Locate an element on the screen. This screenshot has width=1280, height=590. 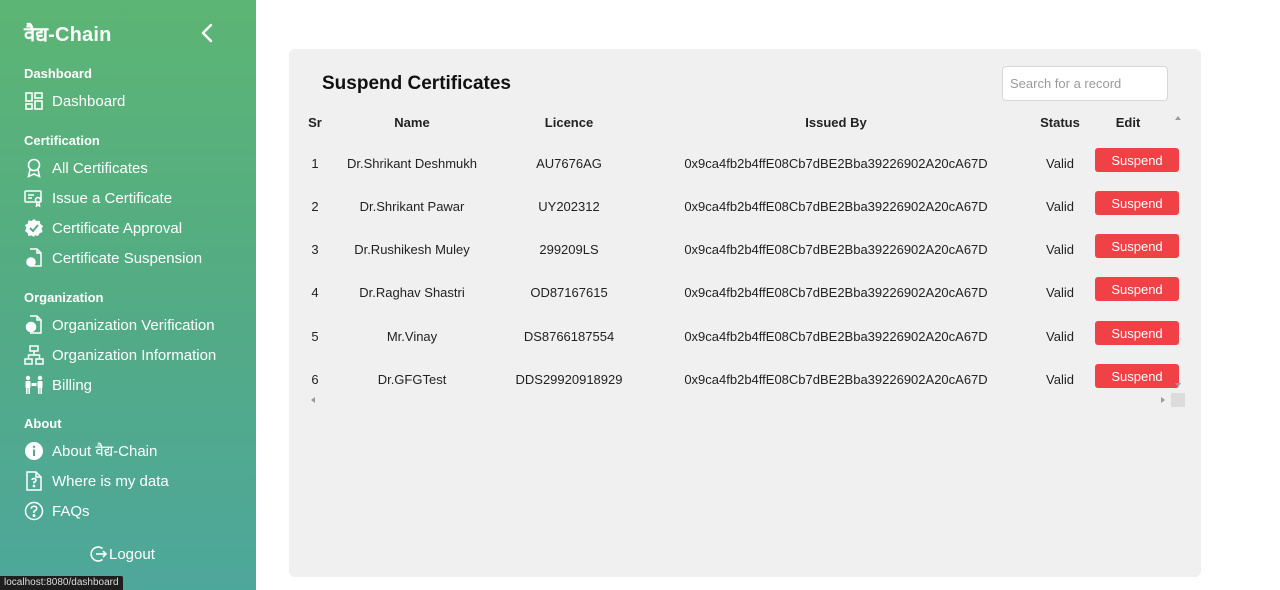
sidebar-item-organization-verification: Organization Verification is located at coordinates (119, 325).